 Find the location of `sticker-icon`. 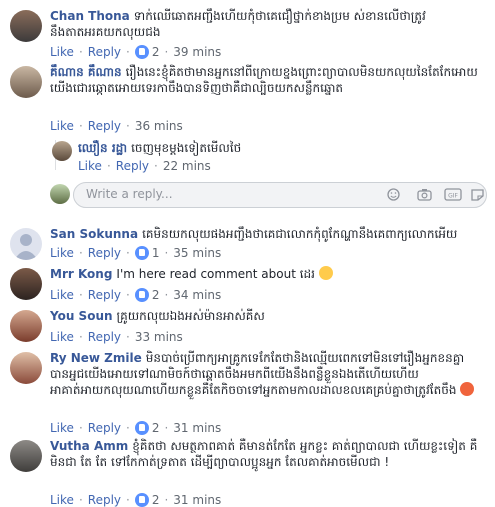

sticker-icon is located at coordinates (477, 194).